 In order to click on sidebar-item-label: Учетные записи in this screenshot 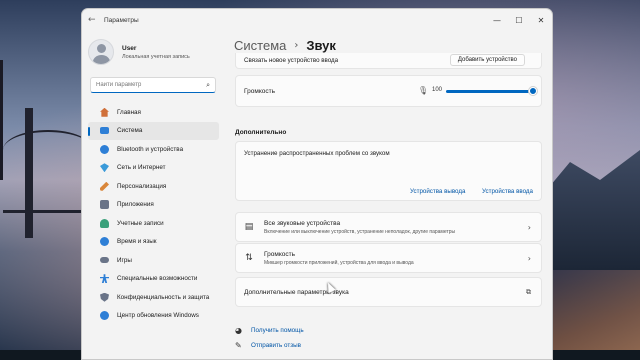, I will do `click(140, 223)`.